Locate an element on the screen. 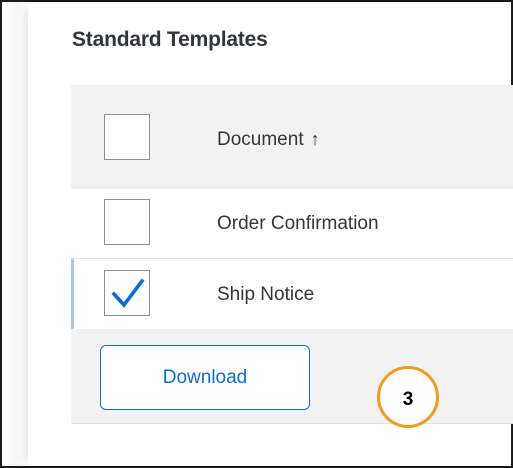 Image resolution: width=513 pixels, height=468 pixels. step-callout: 3 is located at coordinates (408, 397).